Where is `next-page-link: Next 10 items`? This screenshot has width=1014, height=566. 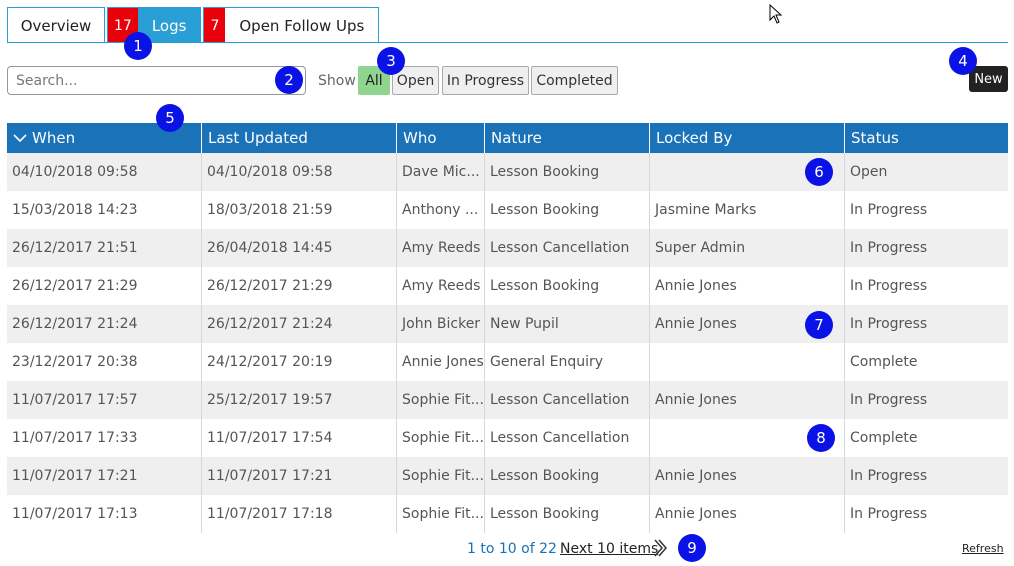
next-page-link: Next 10 items is located at coordinates (609, 549).